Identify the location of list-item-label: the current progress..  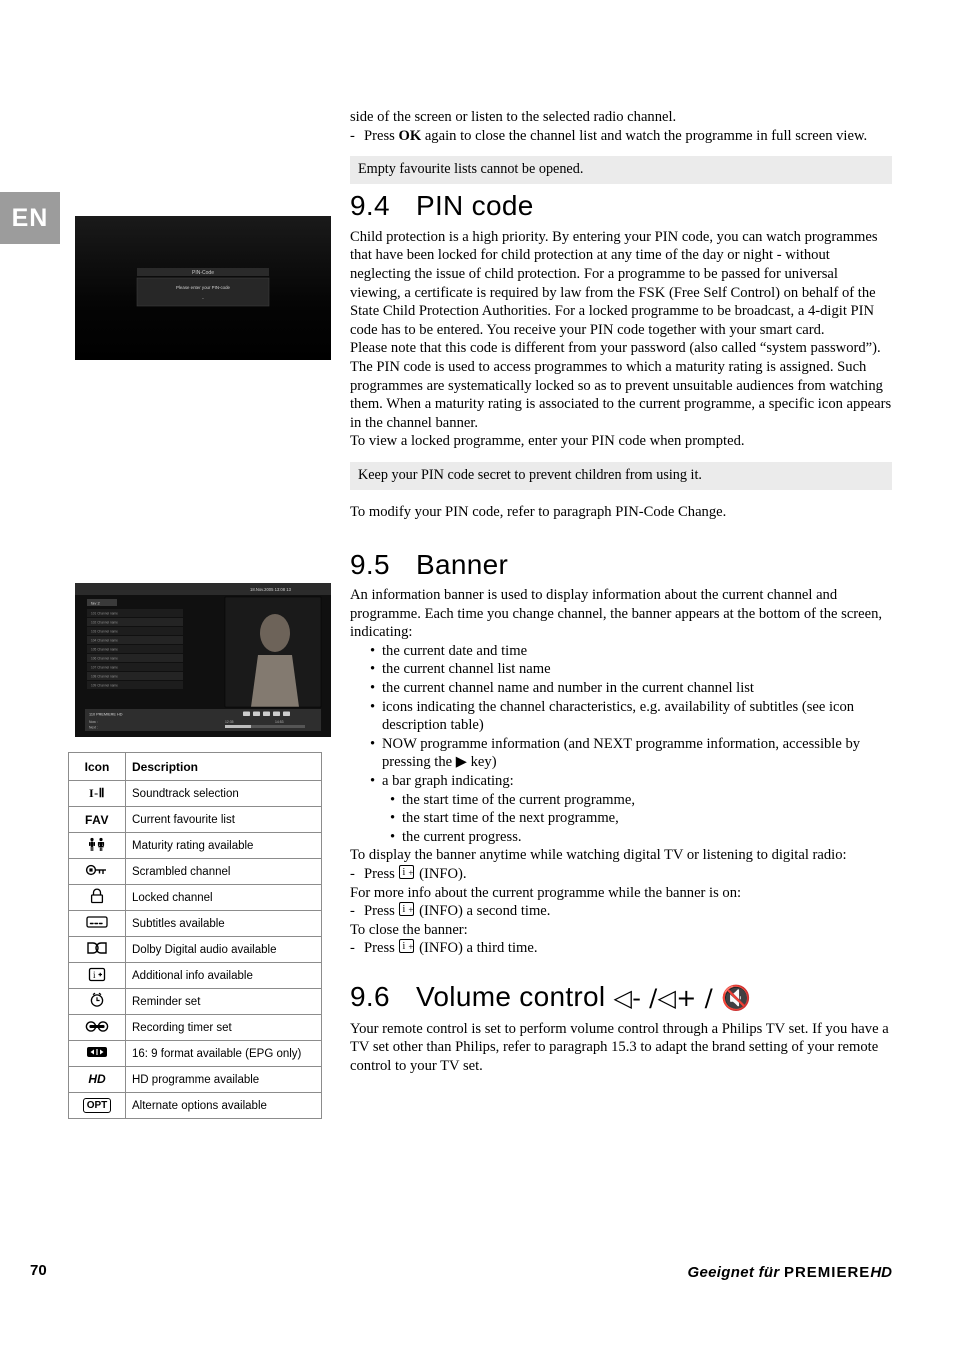
(462, 836).